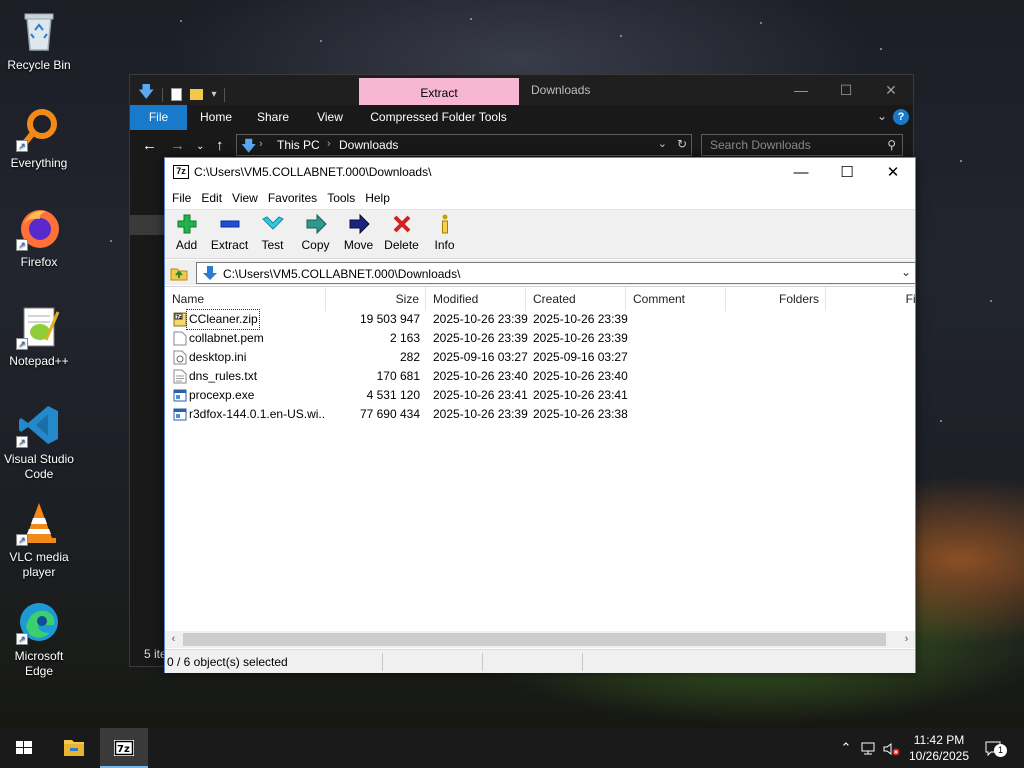  What do you see at coordinates (39, 31) in the screenshot?
I see `recycle-bin-icon` at bounding box center [39, 31].